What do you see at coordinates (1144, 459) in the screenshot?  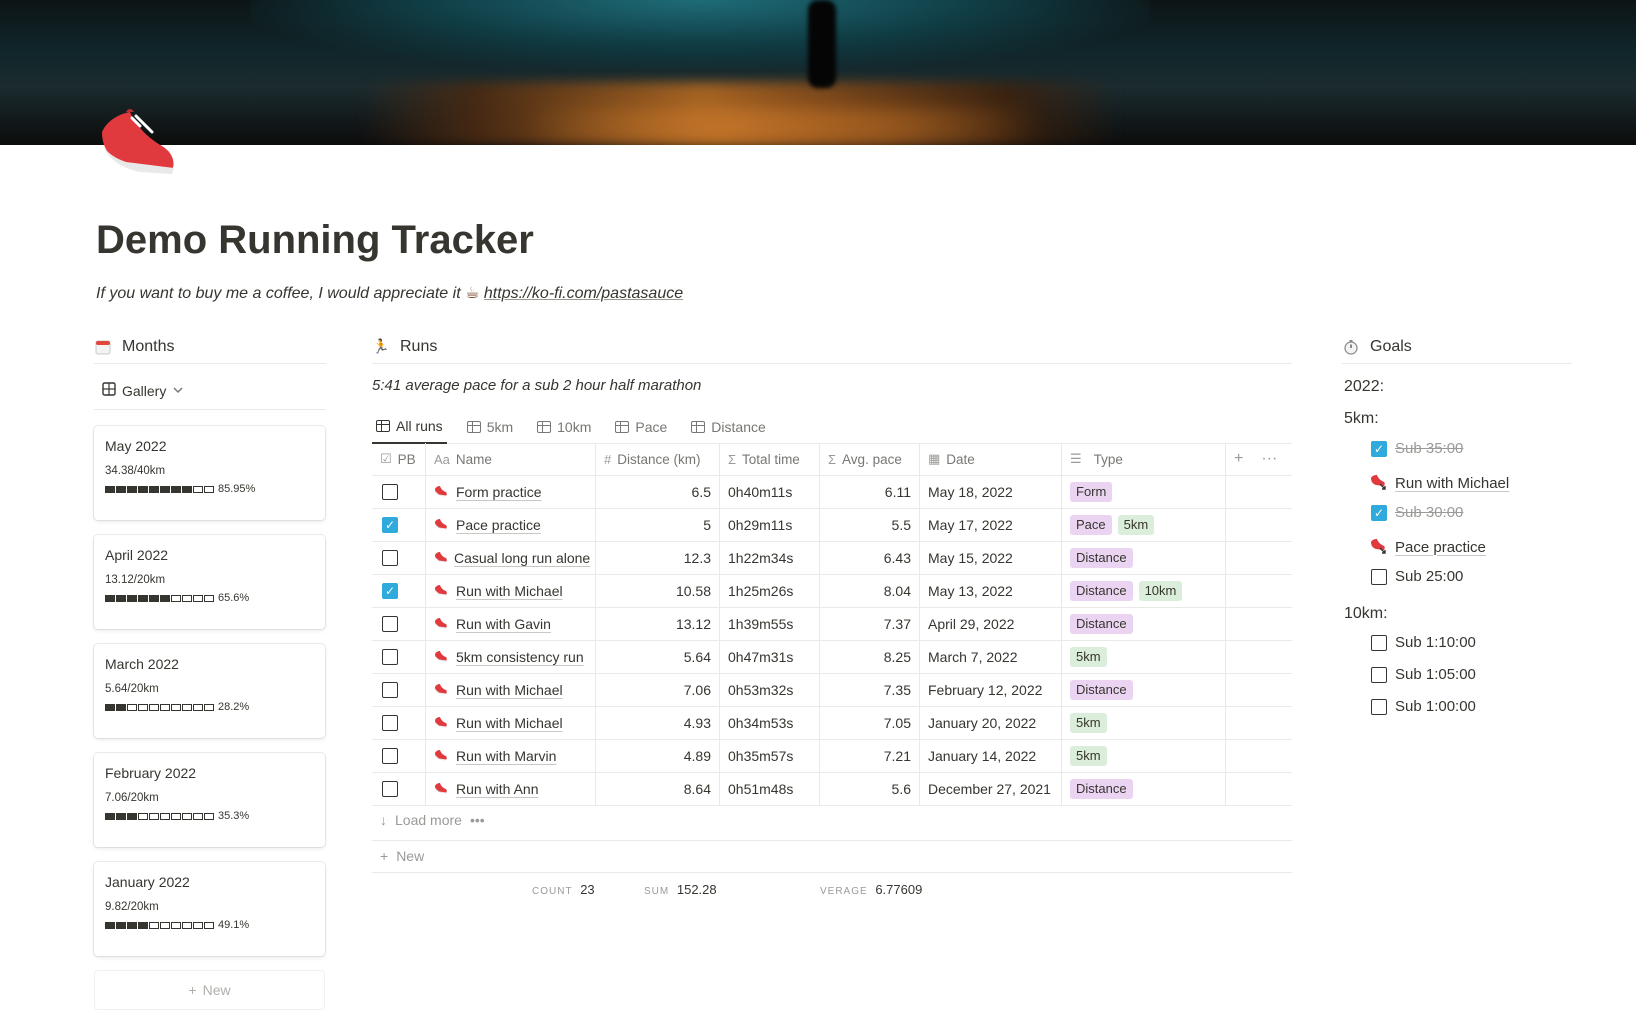 I see `col-type: ☰ Type` at bounding box center [1144, 459].